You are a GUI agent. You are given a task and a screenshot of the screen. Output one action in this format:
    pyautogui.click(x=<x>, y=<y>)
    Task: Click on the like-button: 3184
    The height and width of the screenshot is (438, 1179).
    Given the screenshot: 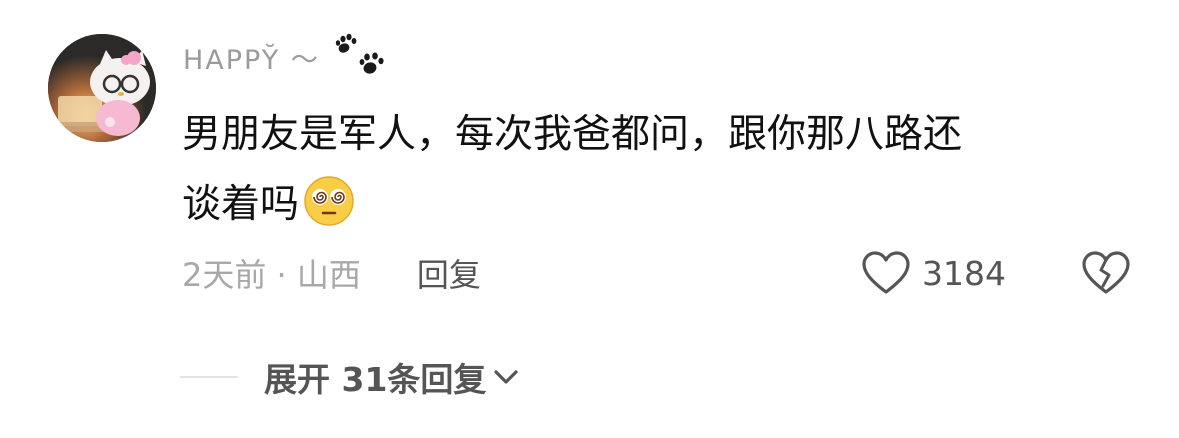 What is the action you would take?
    pyautogui.click(x=933, y=273)
    